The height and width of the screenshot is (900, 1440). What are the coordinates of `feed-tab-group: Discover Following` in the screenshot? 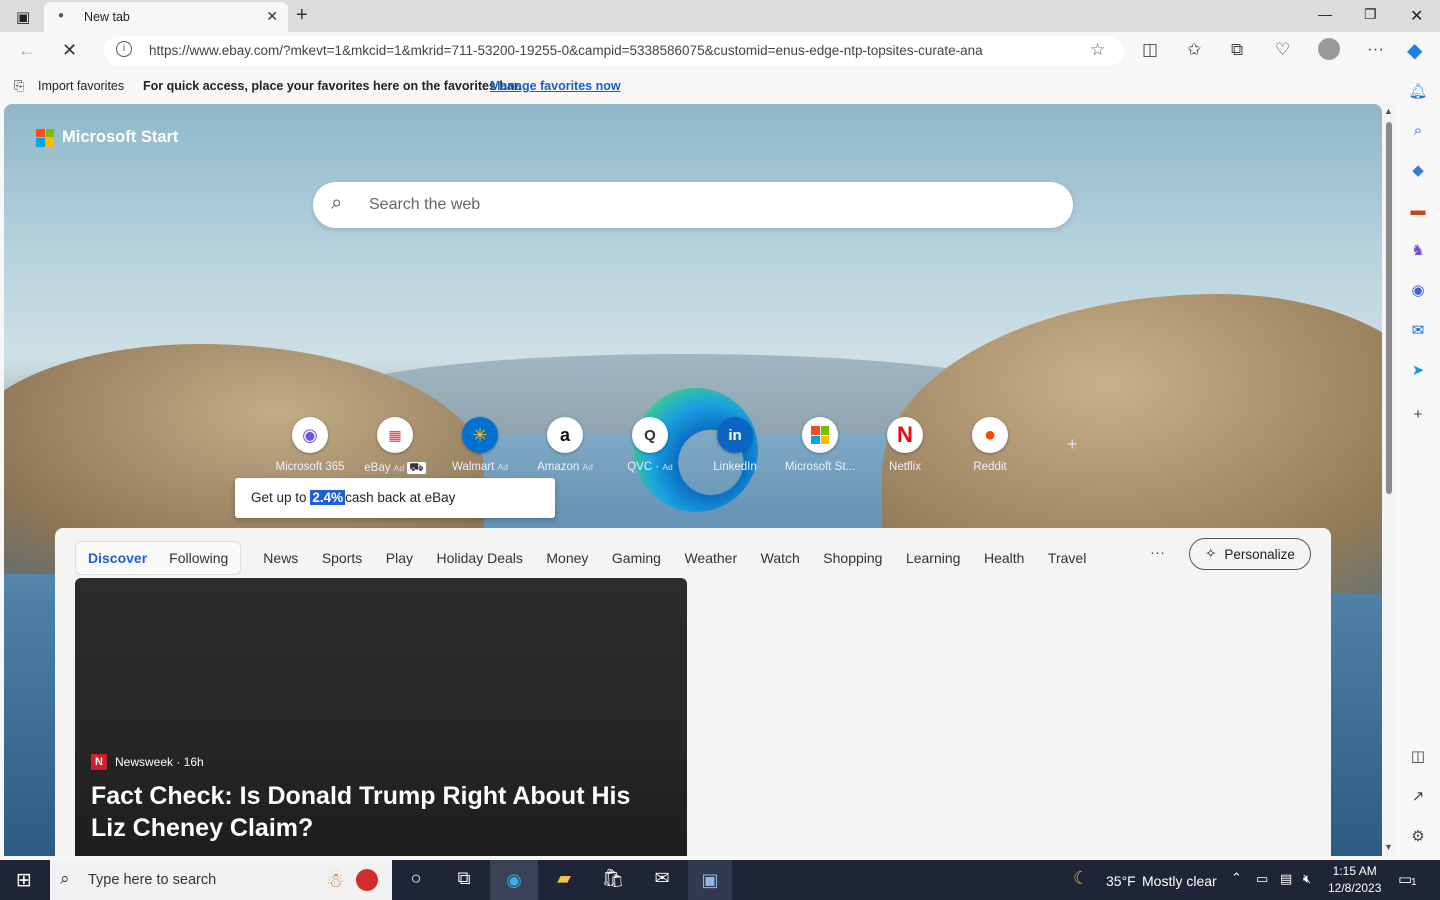 It's located at (158, 558).